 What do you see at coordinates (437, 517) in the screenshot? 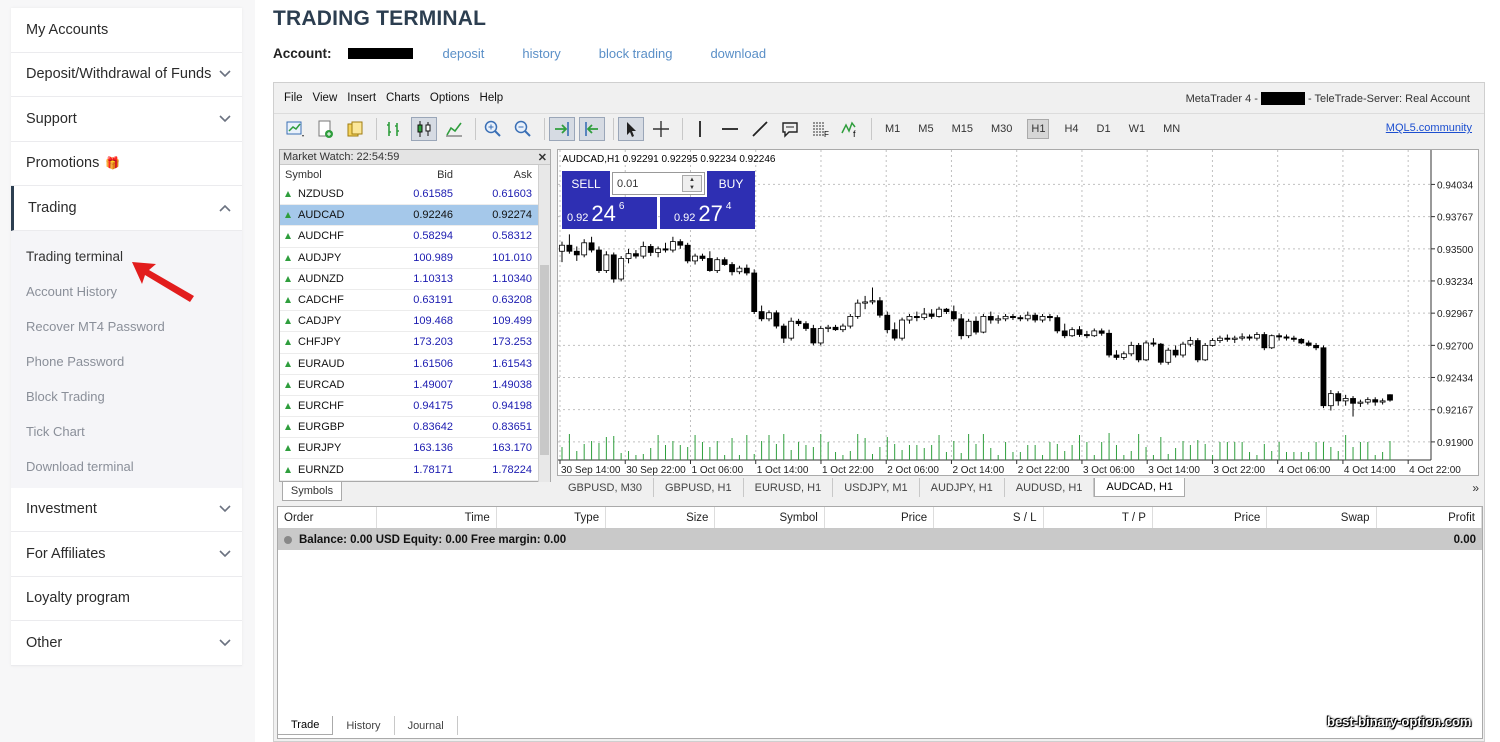
I see `trade-column-header: Time` at bounding box center [437, 517].